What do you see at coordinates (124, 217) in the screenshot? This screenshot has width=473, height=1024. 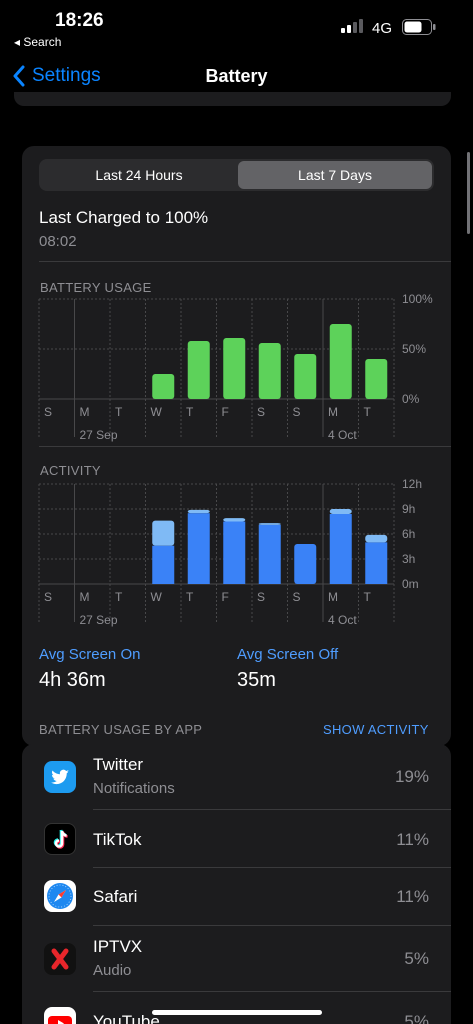 I see `last-charged-title: Last Charged to 100%` at bounding box center [124, 217].